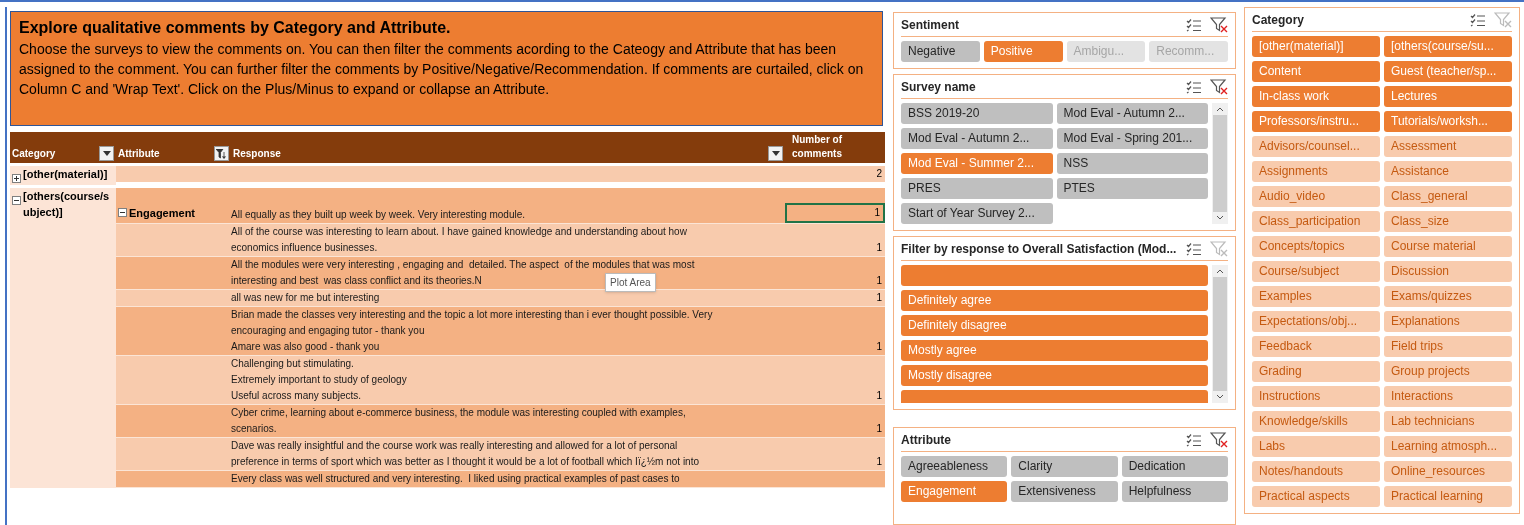 The width and height of the screenshot is (1524, 525). I want to click on slicer-item: BSS 2019-20, so click(977, 113).